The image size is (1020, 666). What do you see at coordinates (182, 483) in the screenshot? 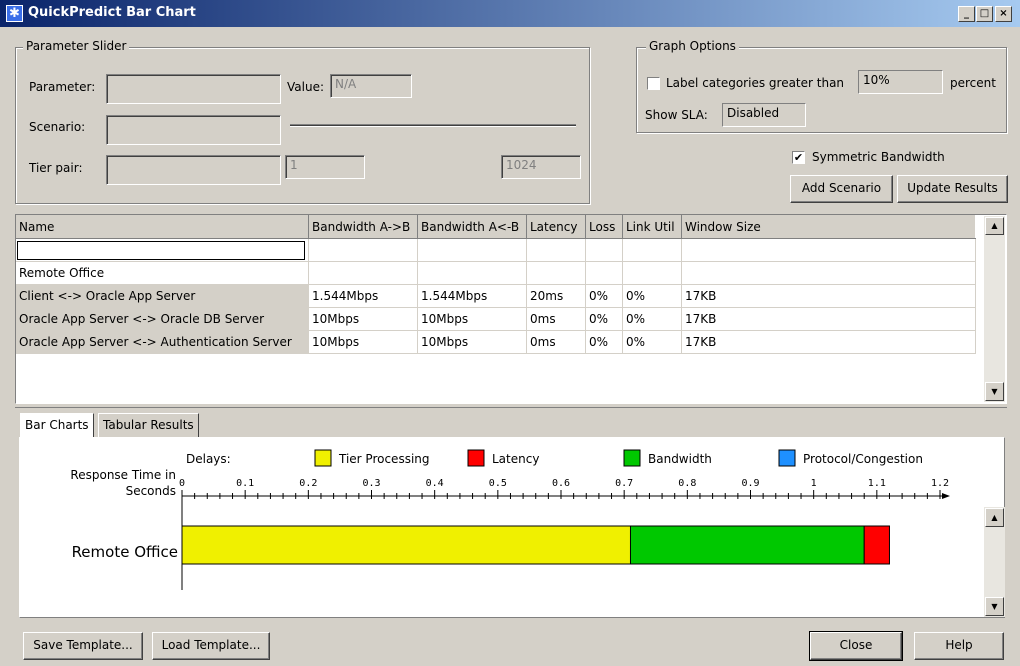
I see `tick-label: 0` at bounding box center [182, 483].